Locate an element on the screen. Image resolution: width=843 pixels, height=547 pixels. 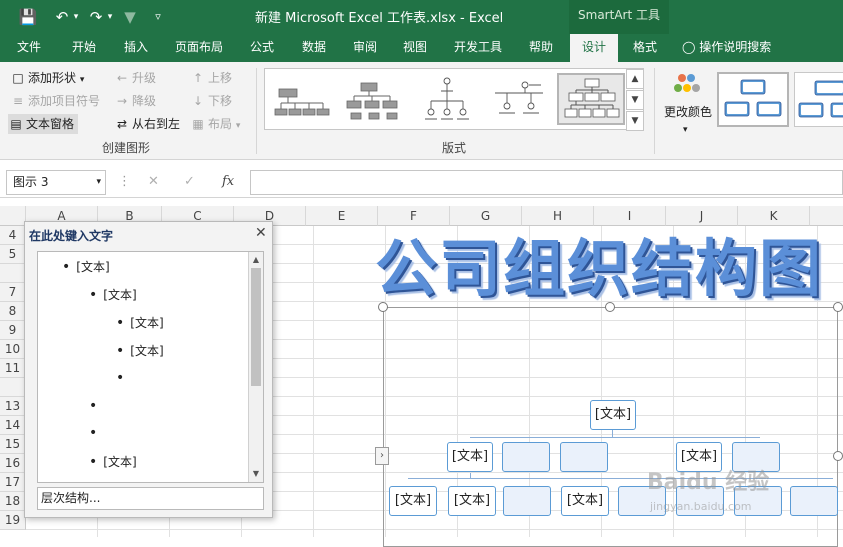
close-icon: ✕ is located at coordinates (261, 233).